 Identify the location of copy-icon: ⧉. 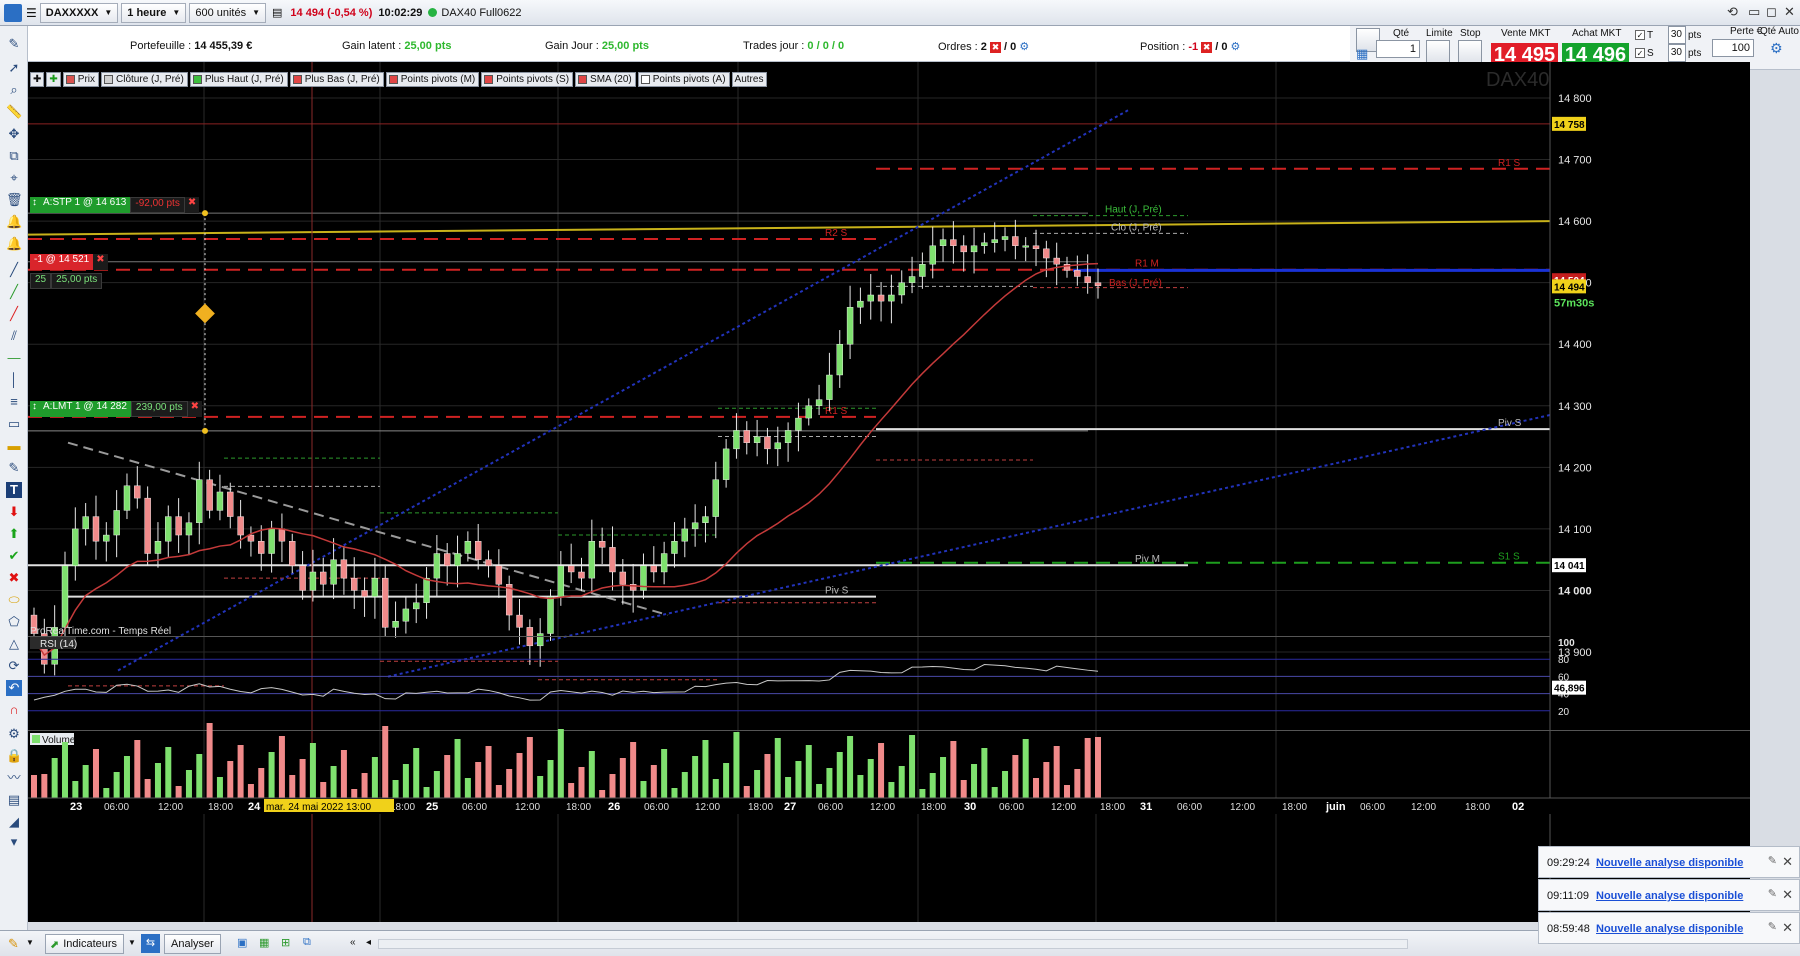
(14, 156).